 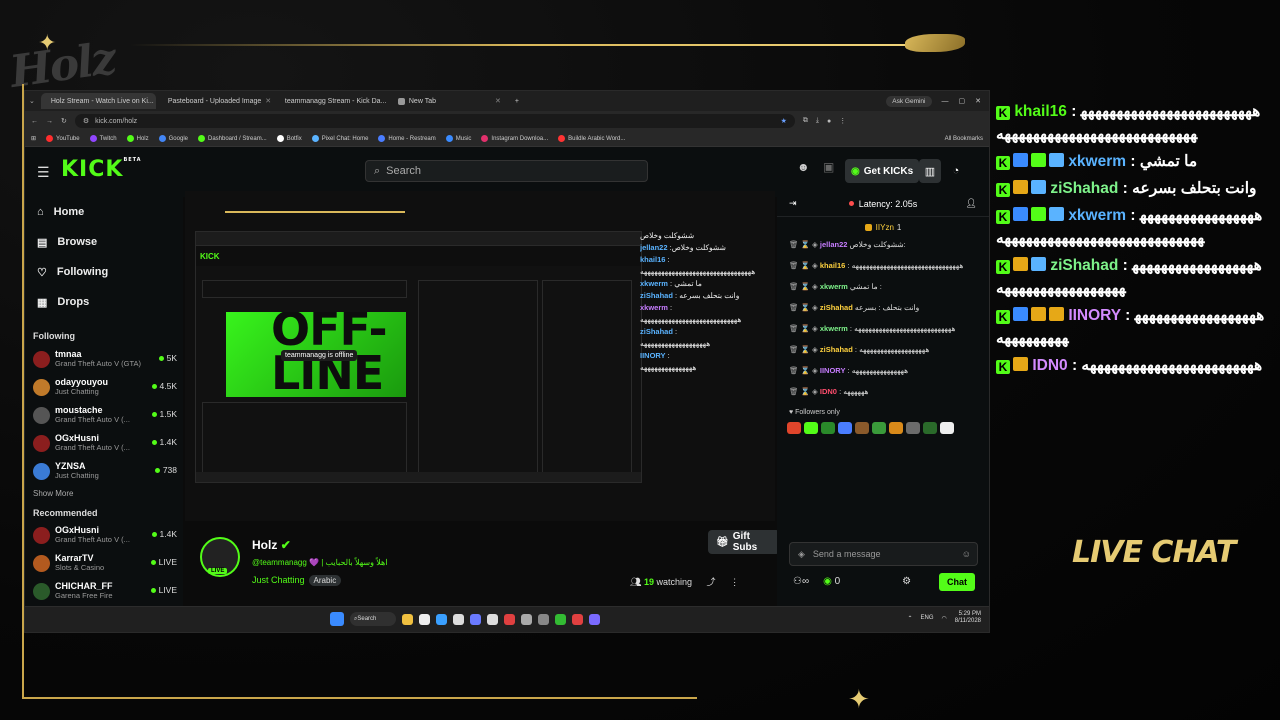 What do you see at coordinates (33, 138) in the screenshot?
I see `apps-grid-icon: ⊞` at bounding box center [33, 138].